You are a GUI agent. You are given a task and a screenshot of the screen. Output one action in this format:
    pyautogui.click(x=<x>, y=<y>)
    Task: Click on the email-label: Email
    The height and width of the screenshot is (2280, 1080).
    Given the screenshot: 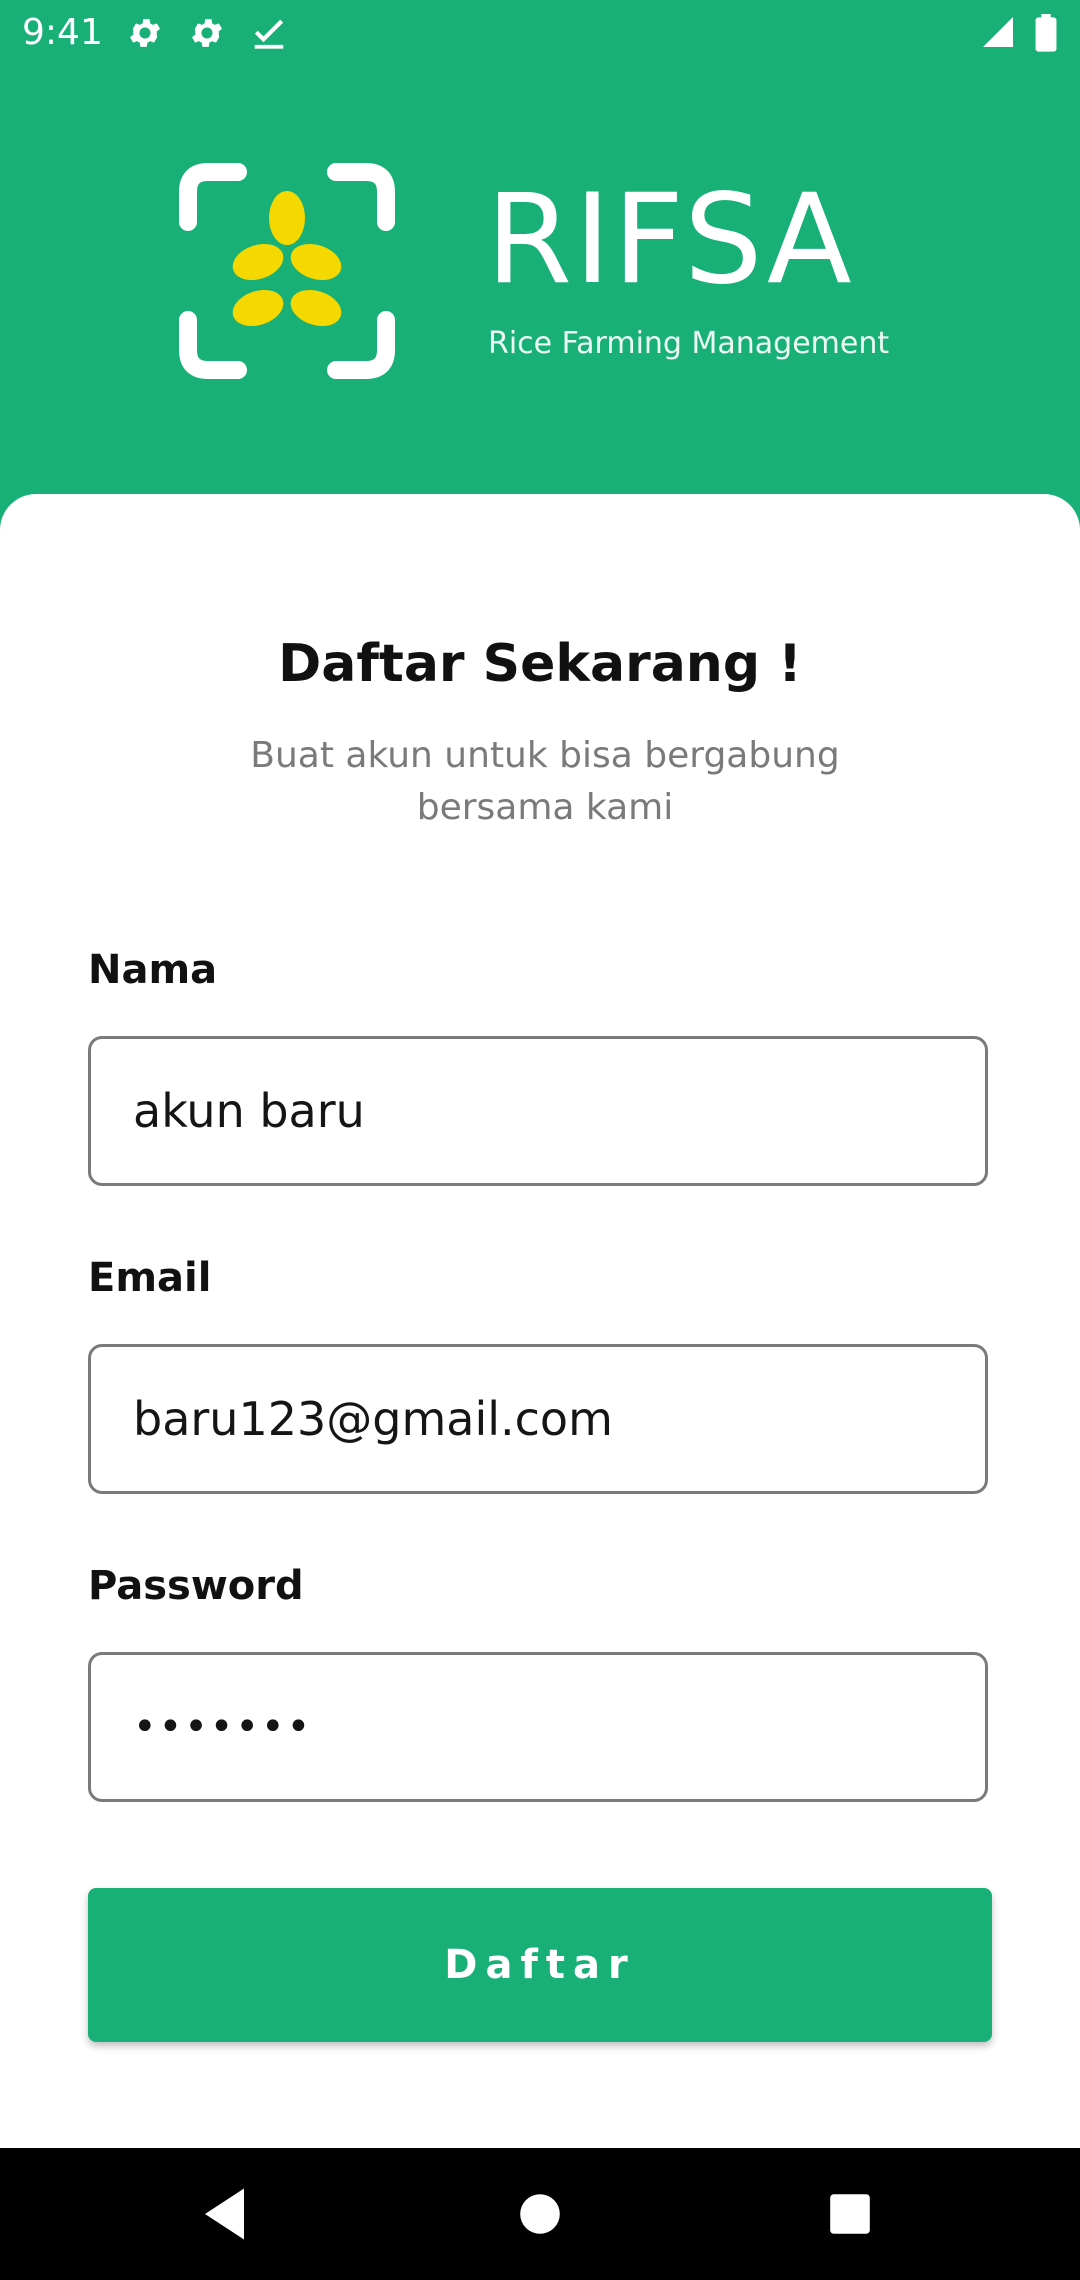 What is the action you would take?
    pyautogui.click(x=150, y=1278)
    